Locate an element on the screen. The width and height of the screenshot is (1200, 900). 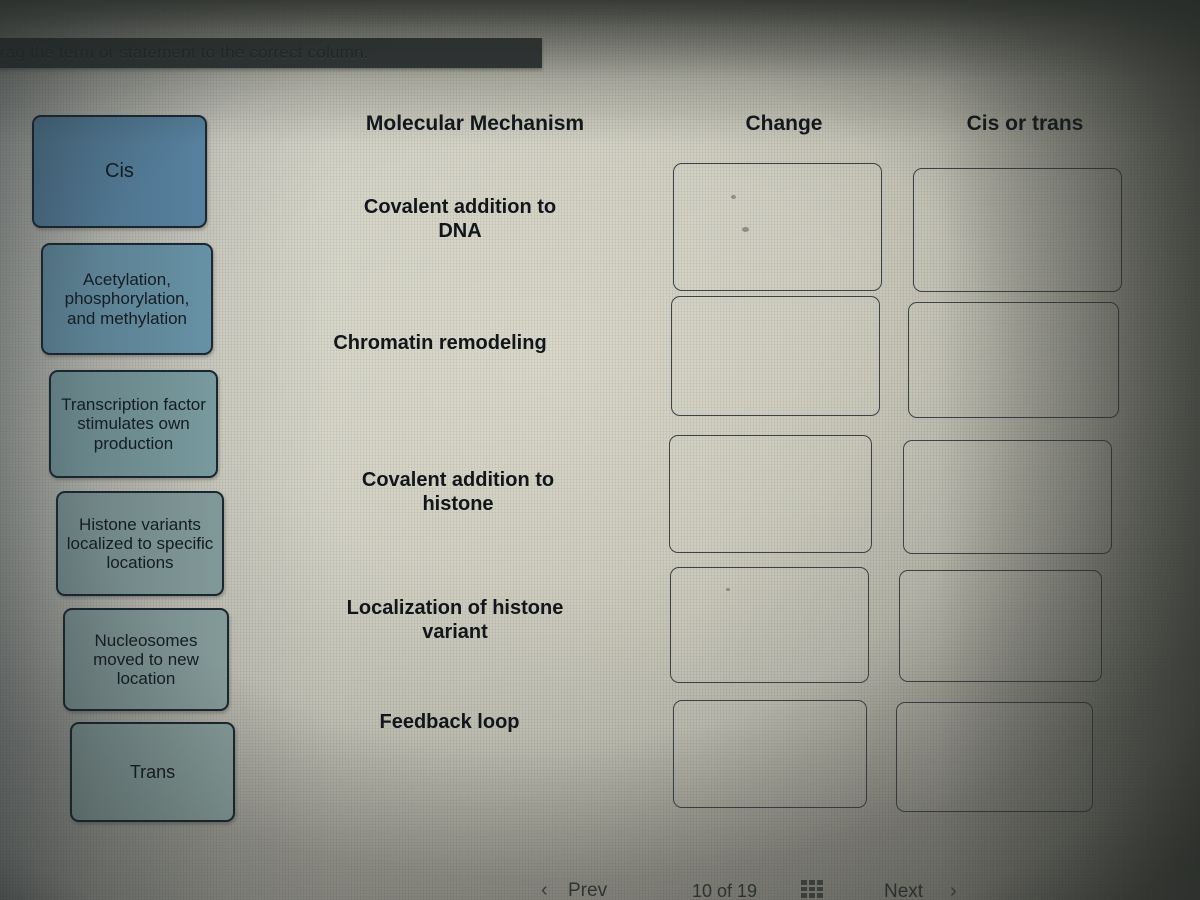
prev-chevron-icon: ‹ is located at coordinates (544, 889).